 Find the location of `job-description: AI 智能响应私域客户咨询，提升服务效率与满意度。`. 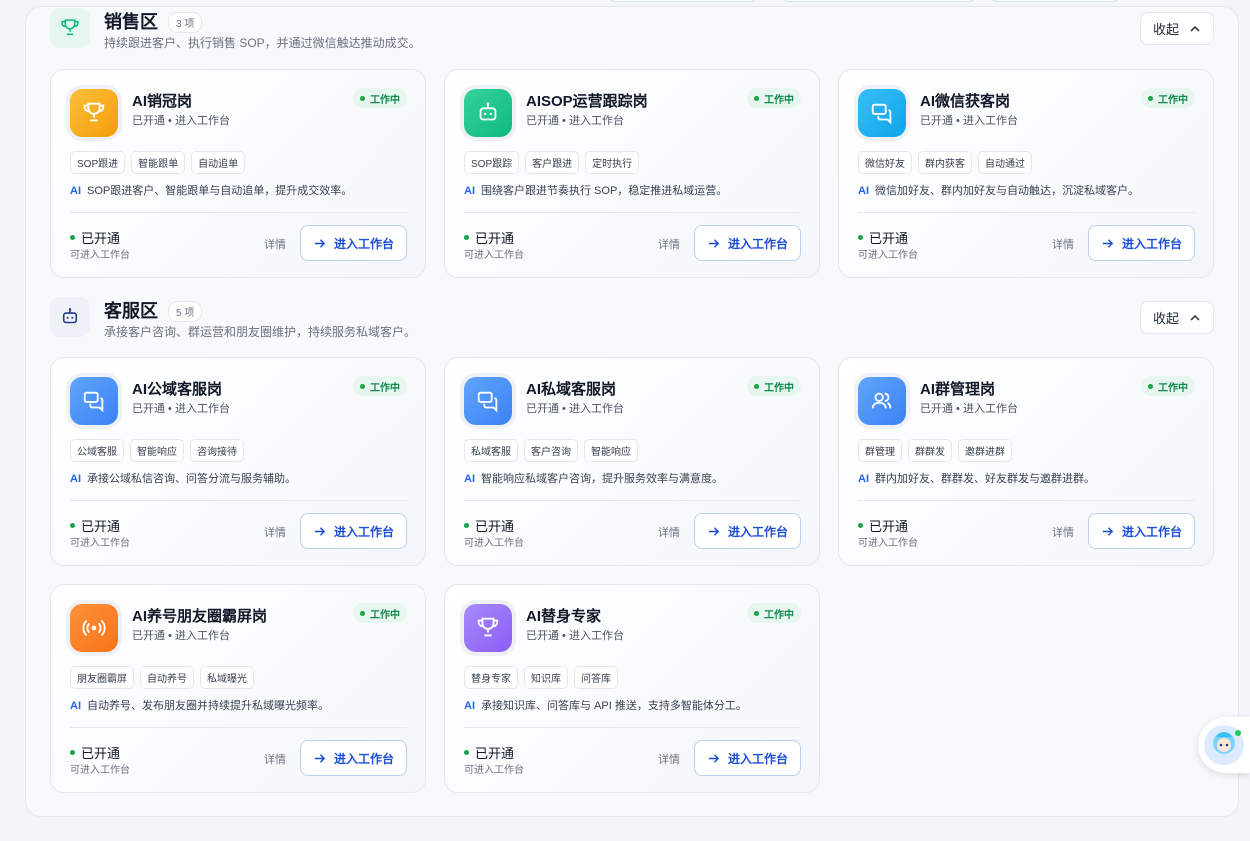

job-description: AI 智能响应私域客户咨询，提升服务效率与满意度。 is located at coordinates (593, 478).